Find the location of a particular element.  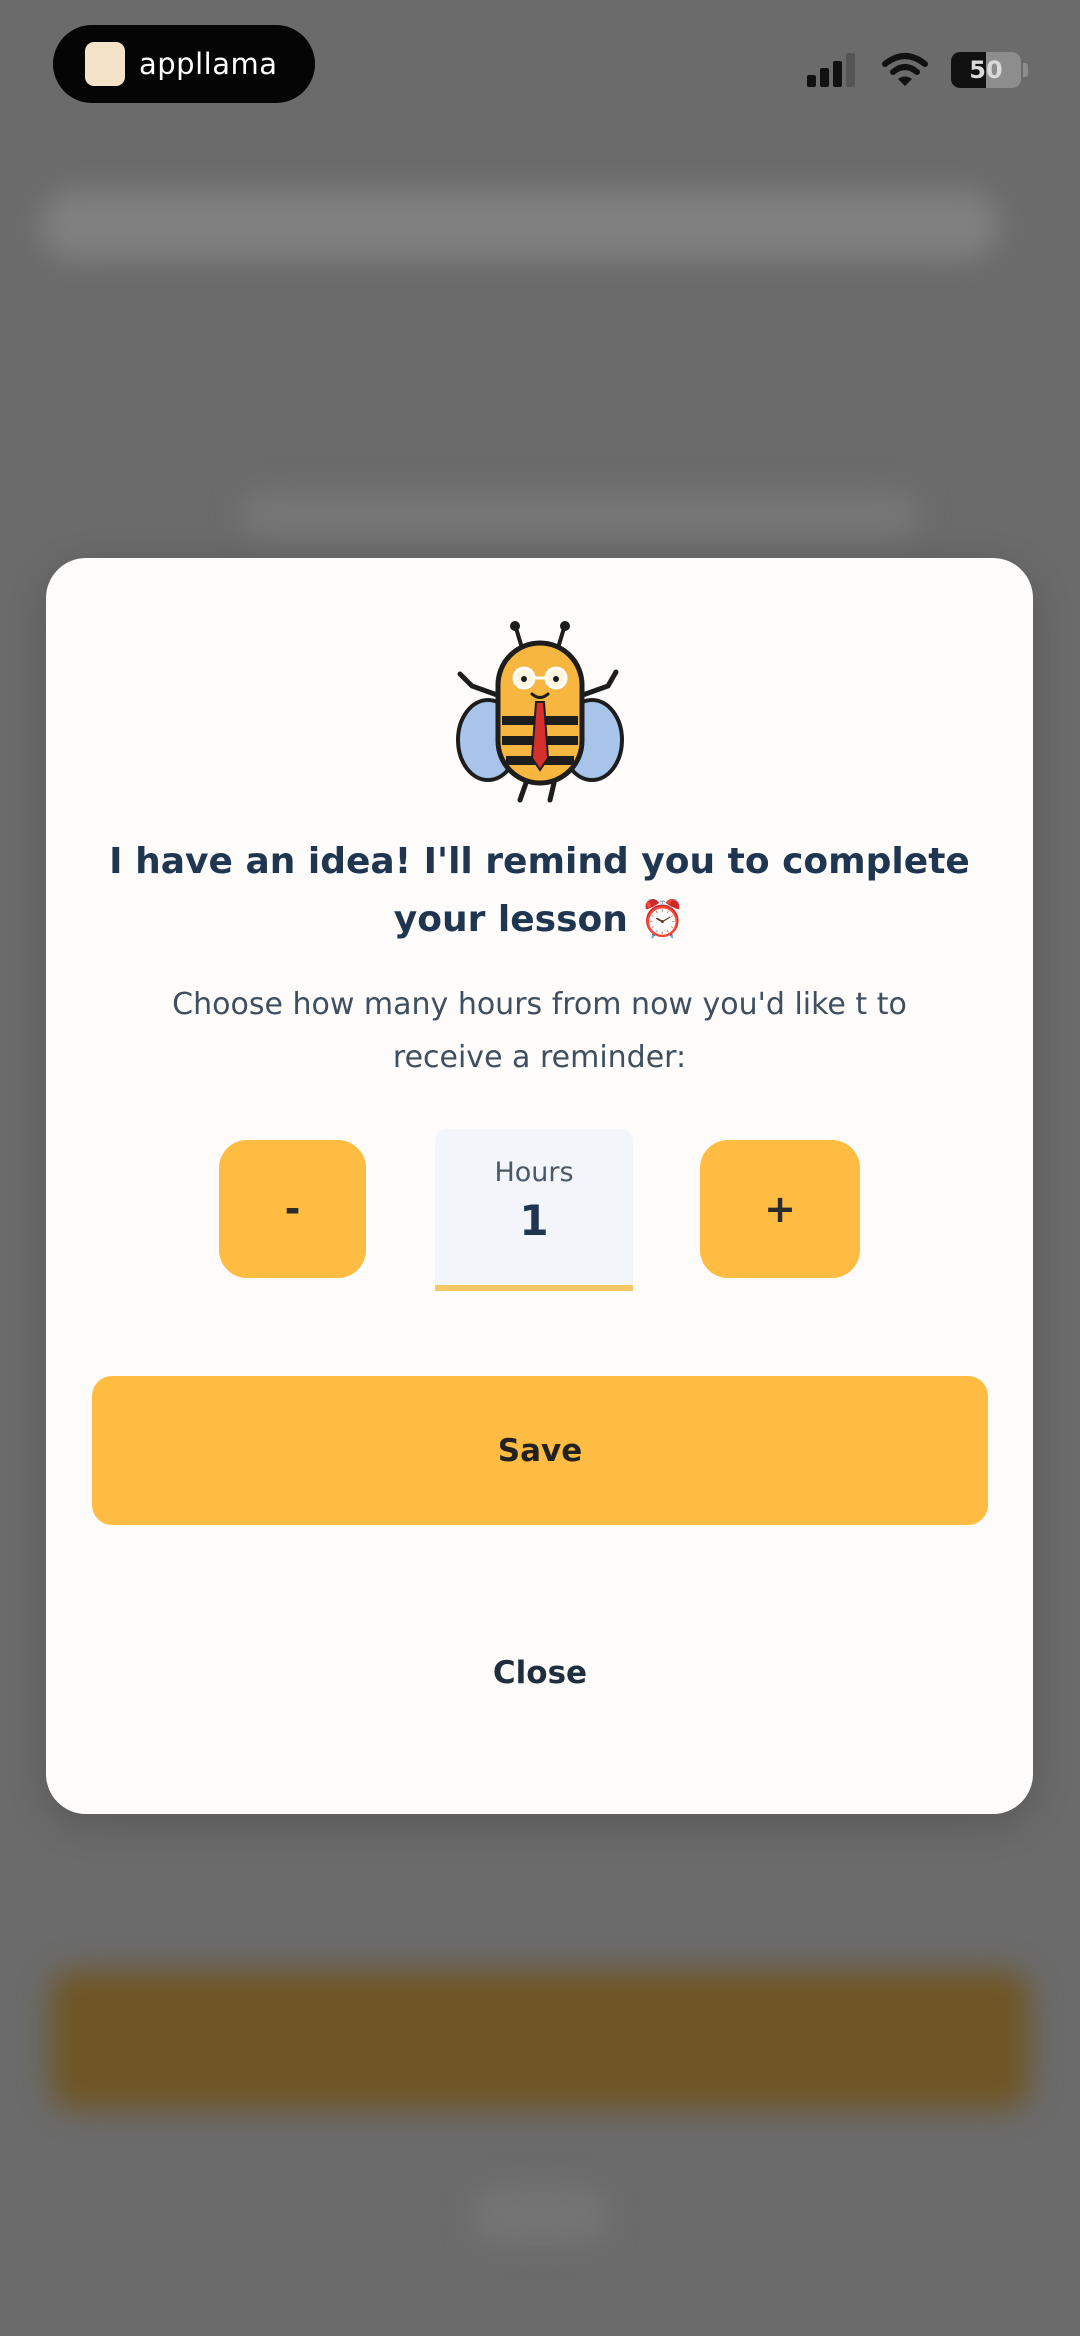

hours-stepper-field: Hours 1 is located at coordinates (534, 1210).